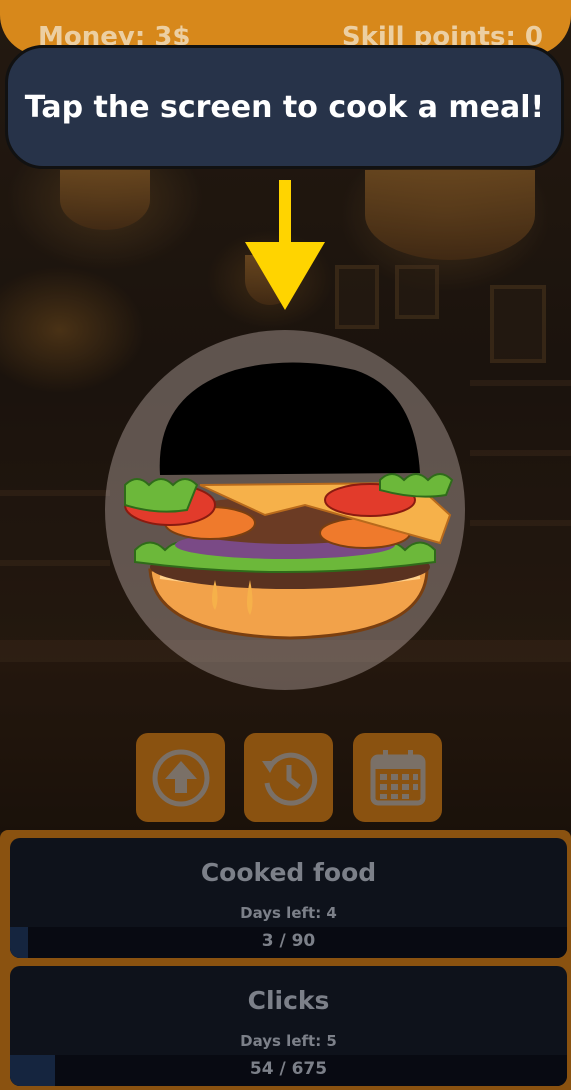 This screenshot has height=1090, width=571. Describe the element at coordinates (288, 913) in the screenshot. I see `quest-days-left: Days left: 4` at that location.